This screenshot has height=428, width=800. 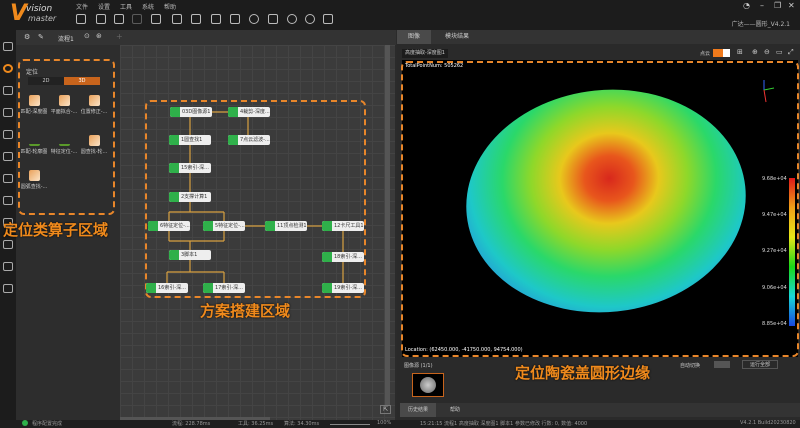 I want to click on auto-switch-toggle, so click(x=722, y=364).